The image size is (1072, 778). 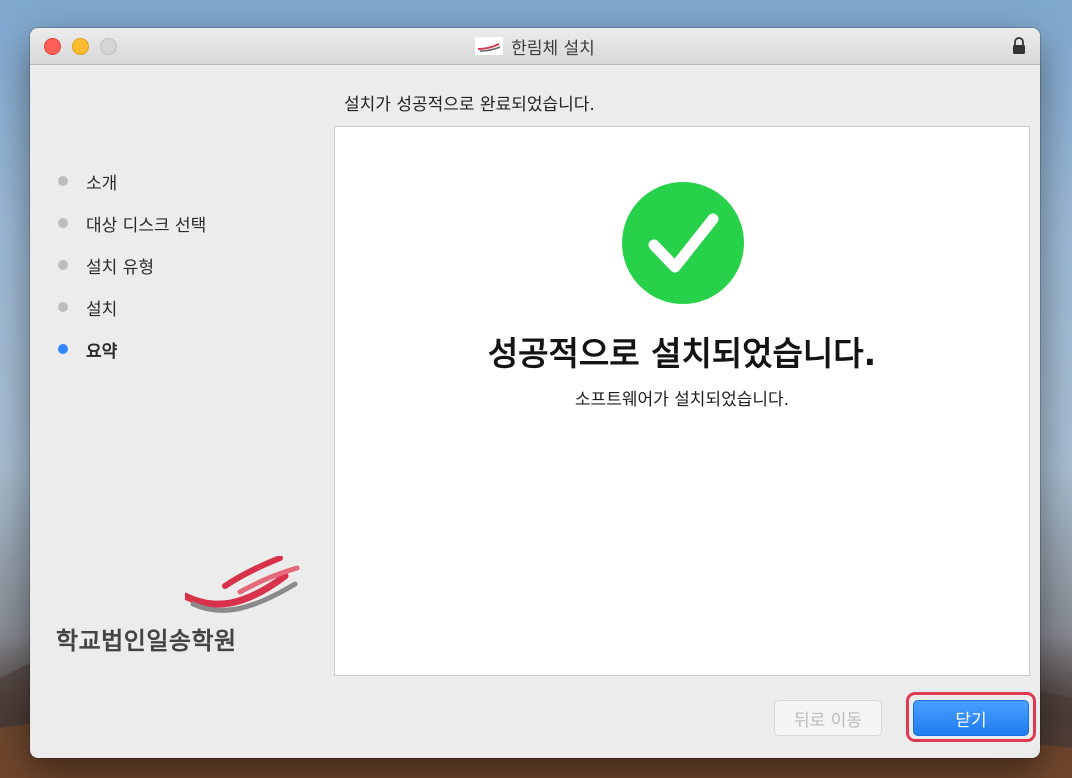 I want to click on window-title: 한림체 설치, so click(x=553, y=48).